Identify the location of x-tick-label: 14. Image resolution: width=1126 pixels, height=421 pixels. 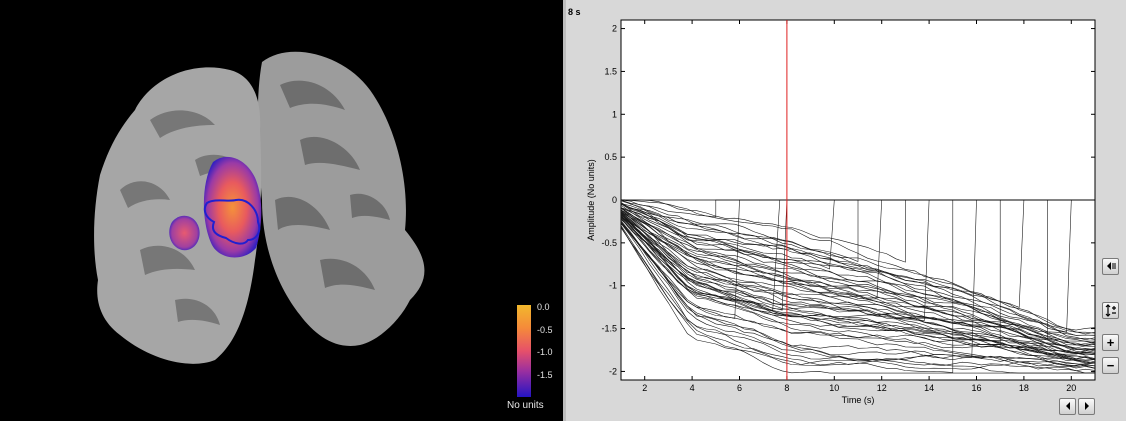
(929, 388).